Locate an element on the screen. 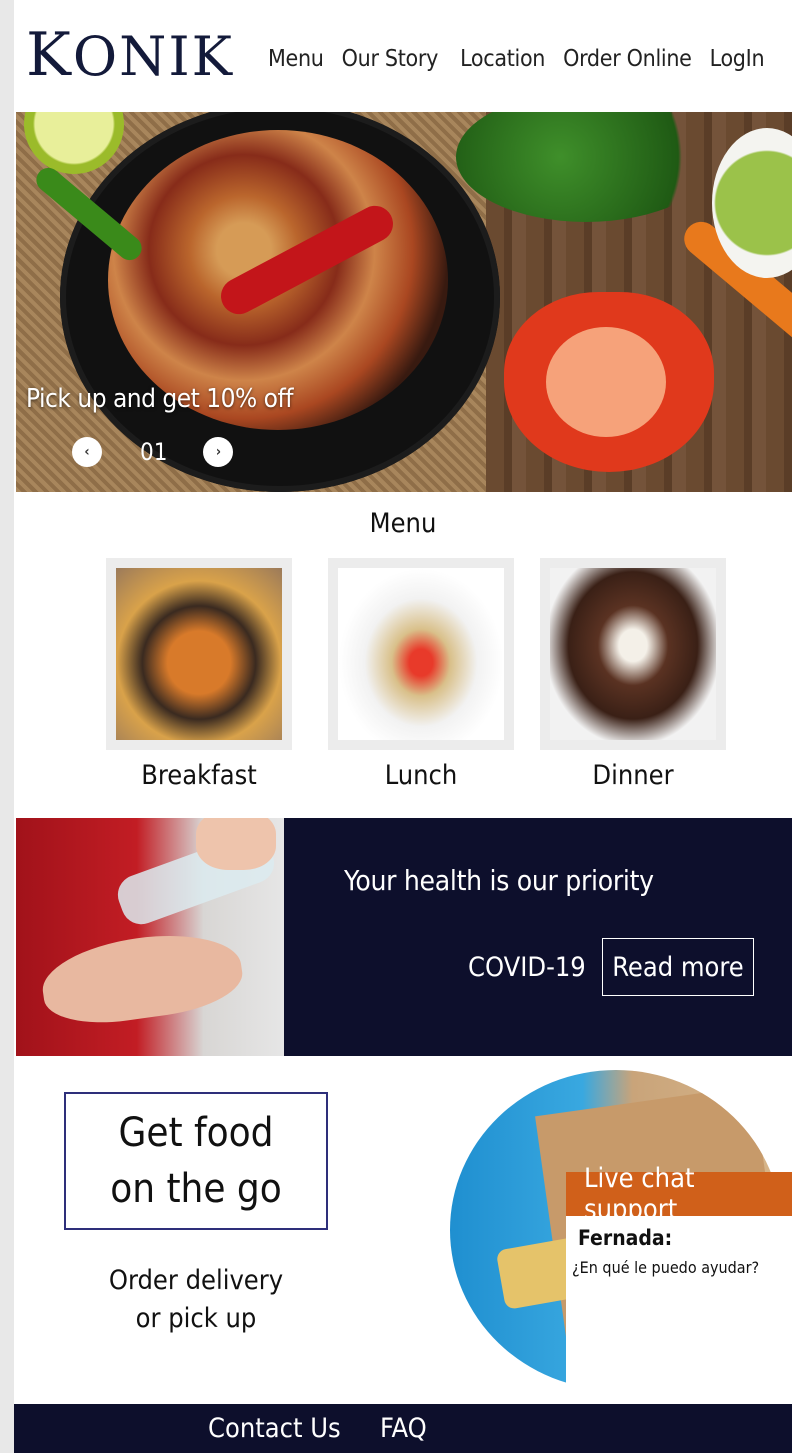 This screenshot has width=792, height=1453. footer-contact-us: Contact Us is located at coordinates (274, 1428).